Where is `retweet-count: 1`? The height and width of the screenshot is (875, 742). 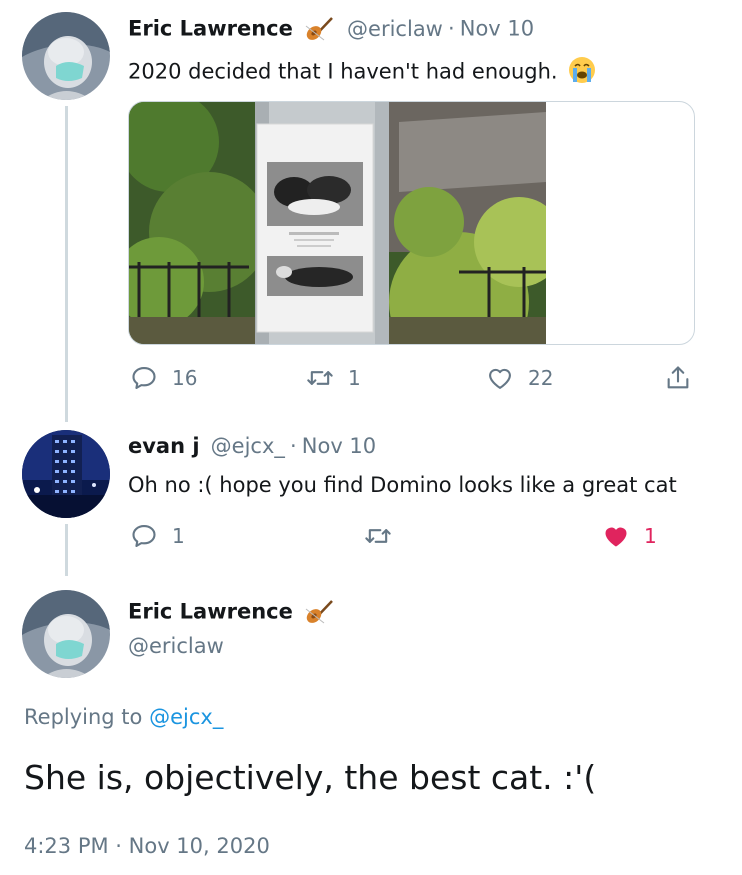 retweet-count: 1 is located at coordinates (354, 378).